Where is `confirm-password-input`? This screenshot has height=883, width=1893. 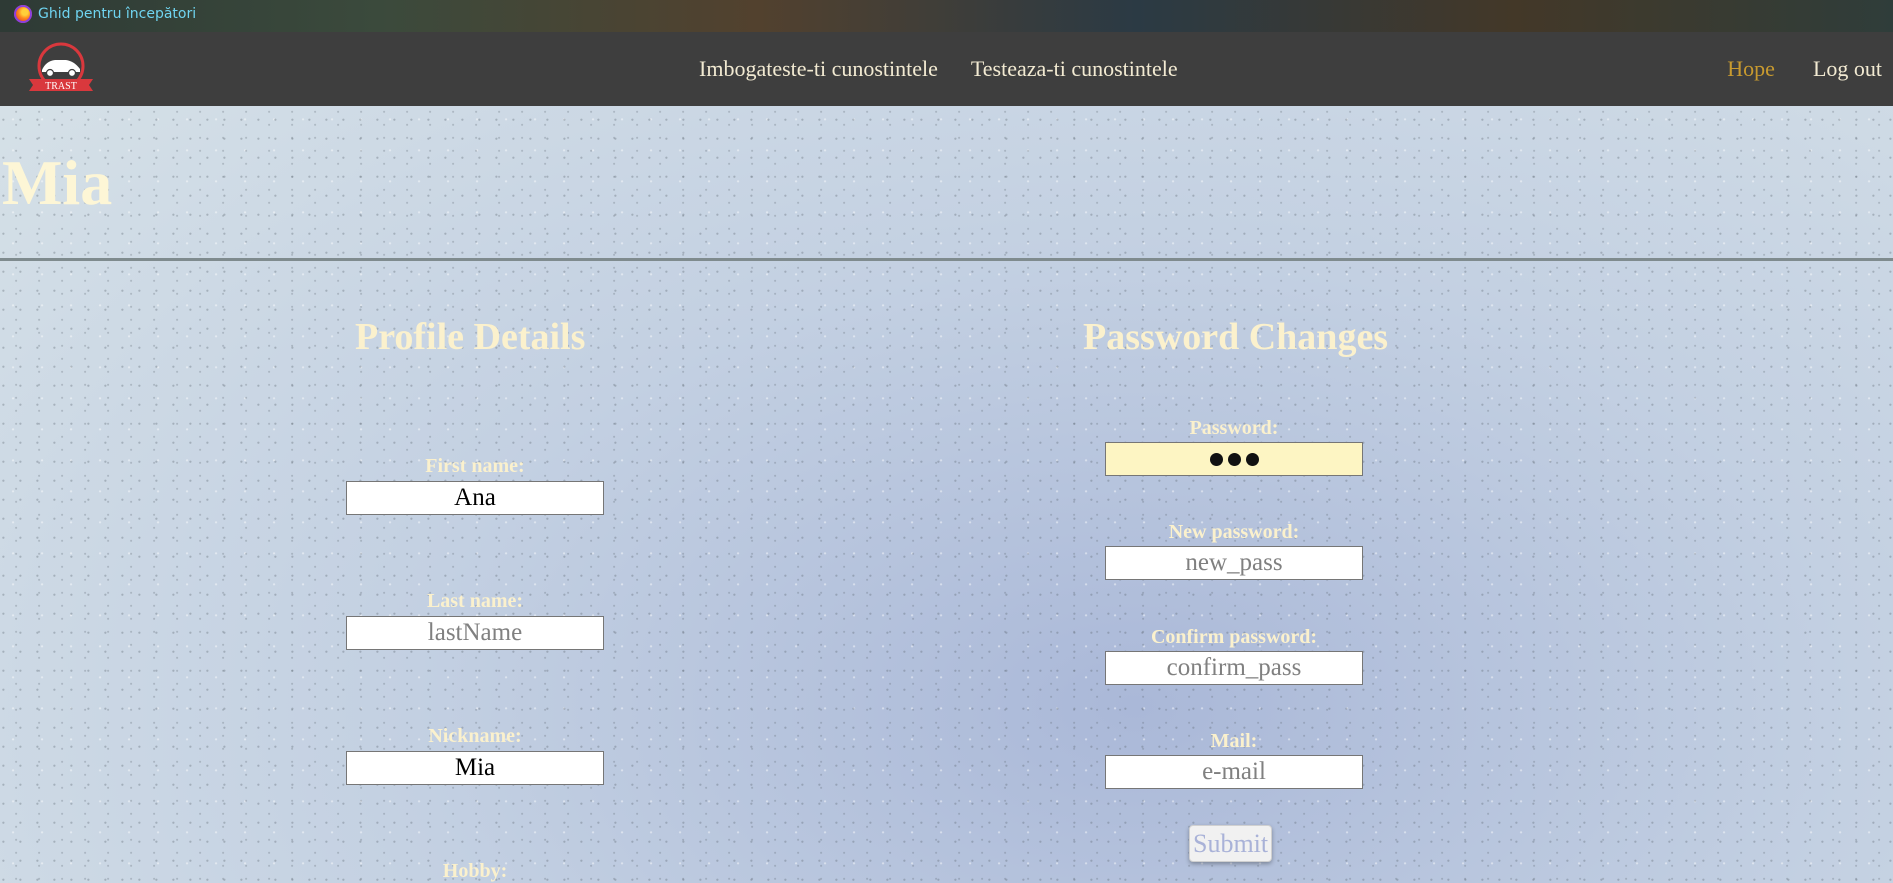 confirm-password-input is located at coordinates (1234, 668).